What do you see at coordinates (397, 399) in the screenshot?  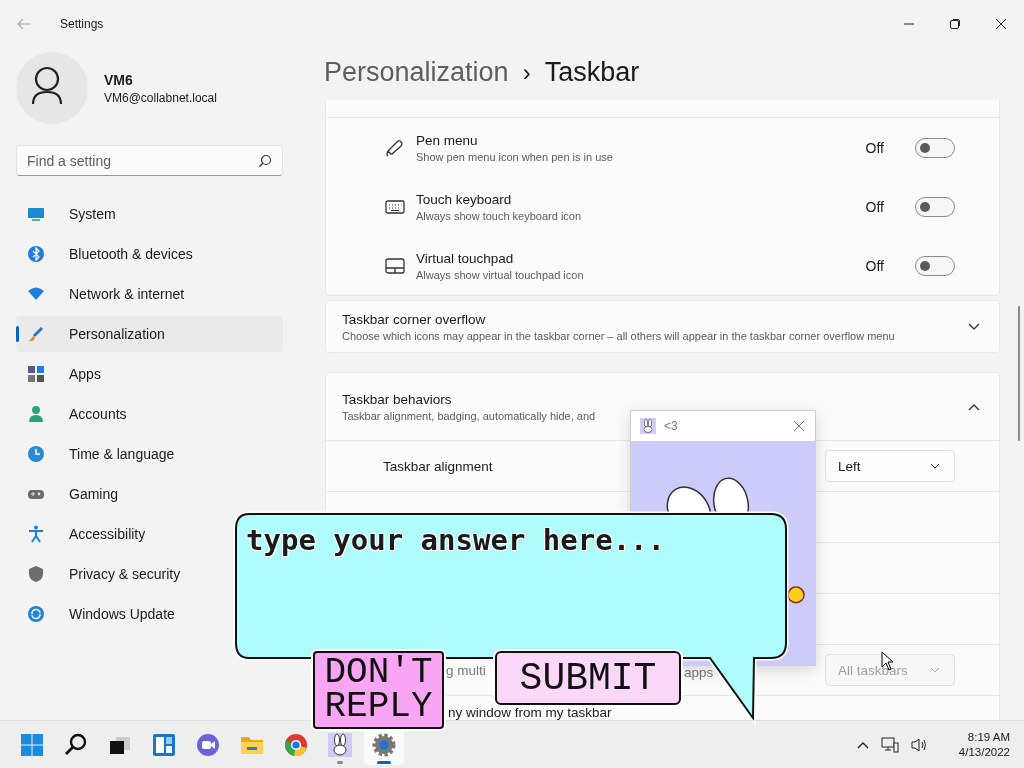 I see `section-title: Taskbar behaviors` at bounding box center [397, 399].